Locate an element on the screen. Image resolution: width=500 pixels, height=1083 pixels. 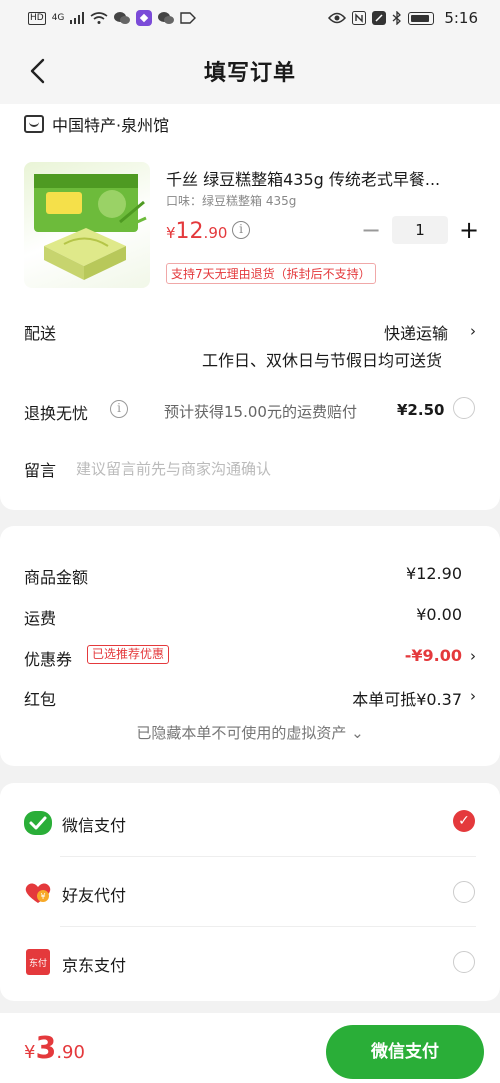
wechat-selected-check-icon: ✓ is located at coordinates (464, 821).